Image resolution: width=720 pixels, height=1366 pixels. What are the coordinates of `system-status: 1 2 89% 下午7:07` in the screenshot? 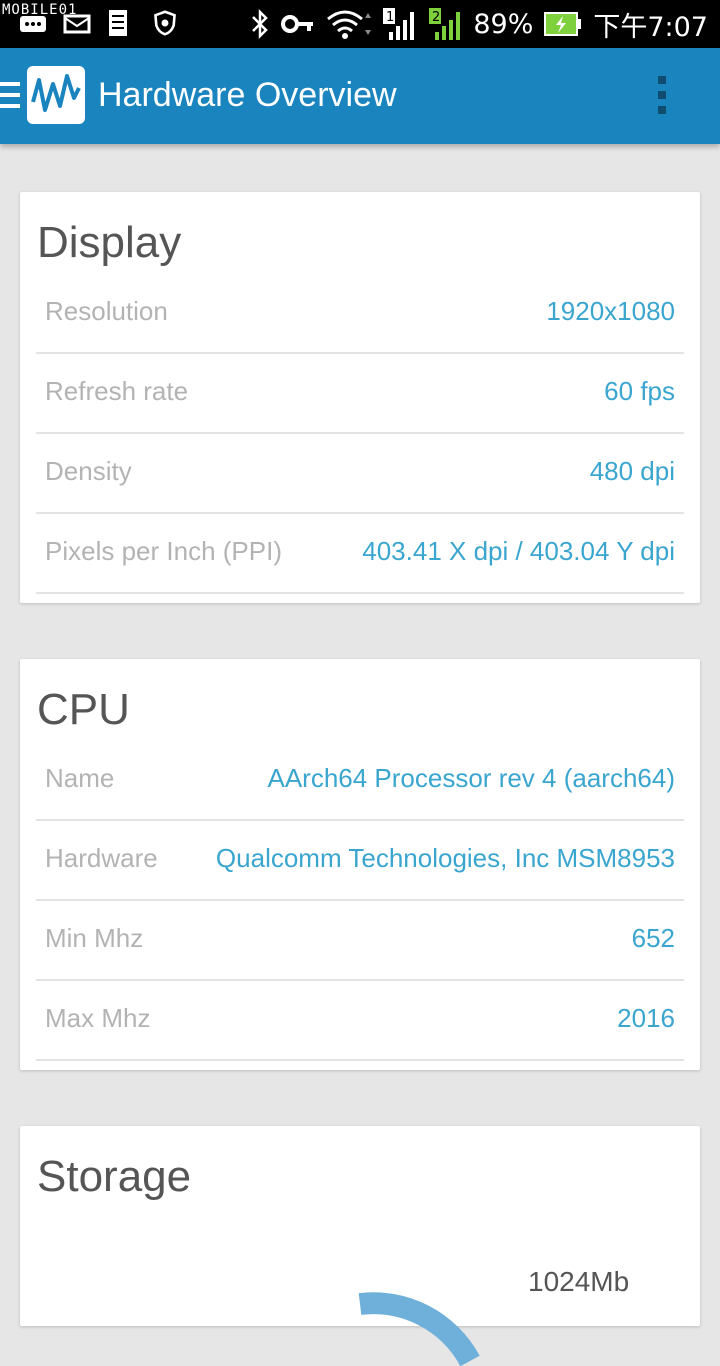 It's located at (478, 24).